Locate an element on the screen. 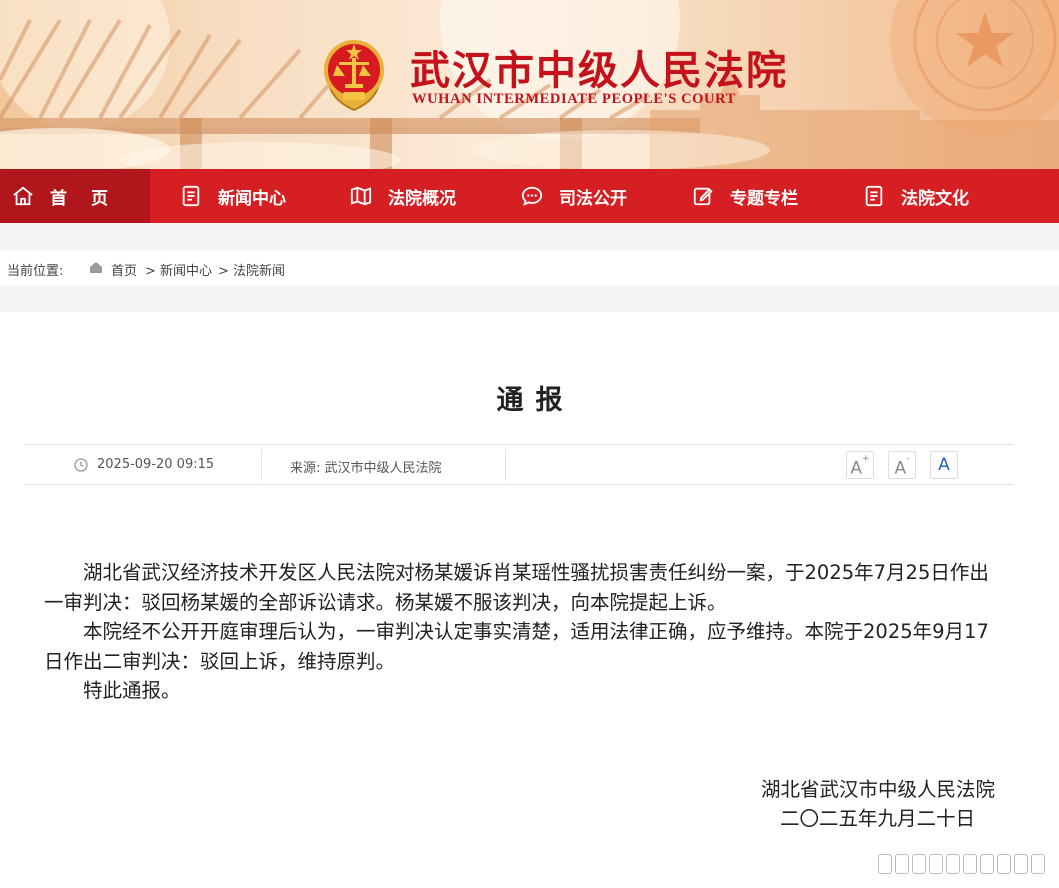  clock-icon is located at coordinates (81, 464).